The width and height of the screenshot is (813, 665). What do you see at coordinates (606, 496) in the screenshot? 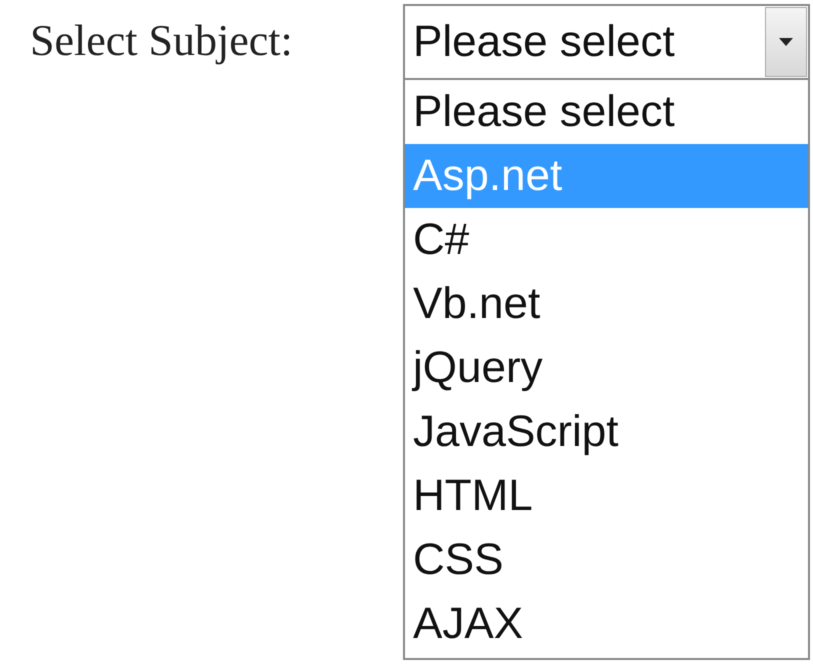
I see `dropdown-option: HTML` at bounding box center [606, 496].